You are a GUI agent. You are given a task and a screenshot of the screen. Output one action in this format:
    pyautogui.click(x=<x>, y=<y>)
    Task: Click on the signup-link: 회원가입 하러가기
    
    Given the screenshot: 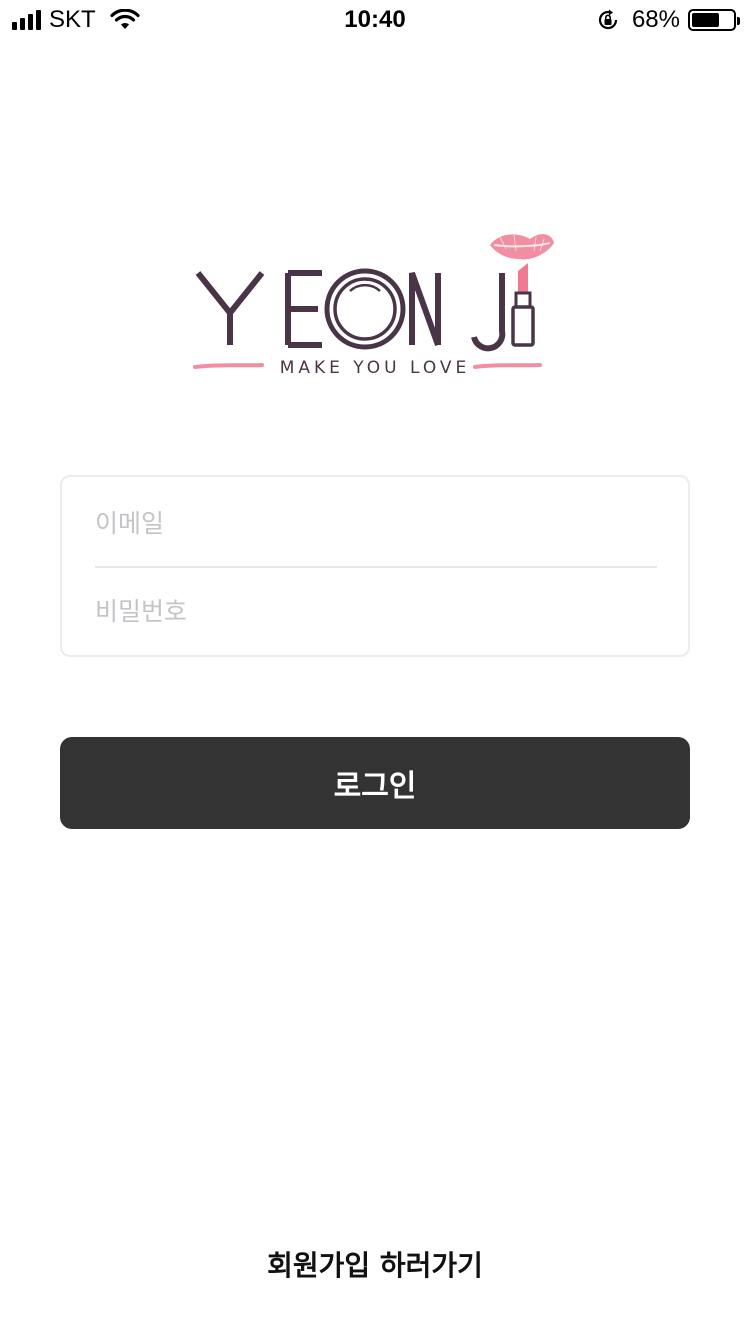 What is the action you would take?
    pyautogui.click(x=375, y=1264)
    